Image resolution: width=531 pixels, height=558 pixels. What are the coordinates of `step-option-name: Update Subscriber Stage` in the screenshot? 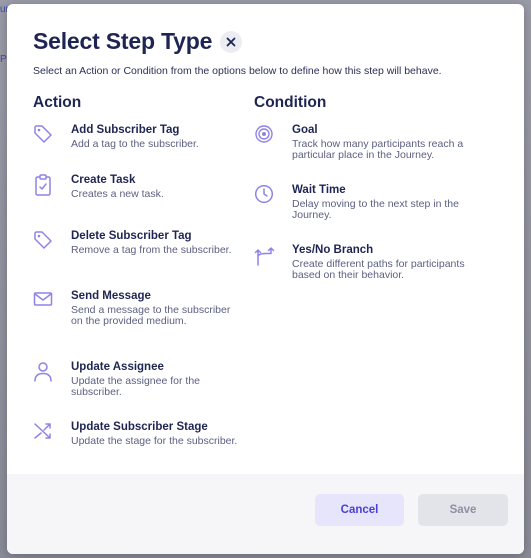 It's located at (139, 427).